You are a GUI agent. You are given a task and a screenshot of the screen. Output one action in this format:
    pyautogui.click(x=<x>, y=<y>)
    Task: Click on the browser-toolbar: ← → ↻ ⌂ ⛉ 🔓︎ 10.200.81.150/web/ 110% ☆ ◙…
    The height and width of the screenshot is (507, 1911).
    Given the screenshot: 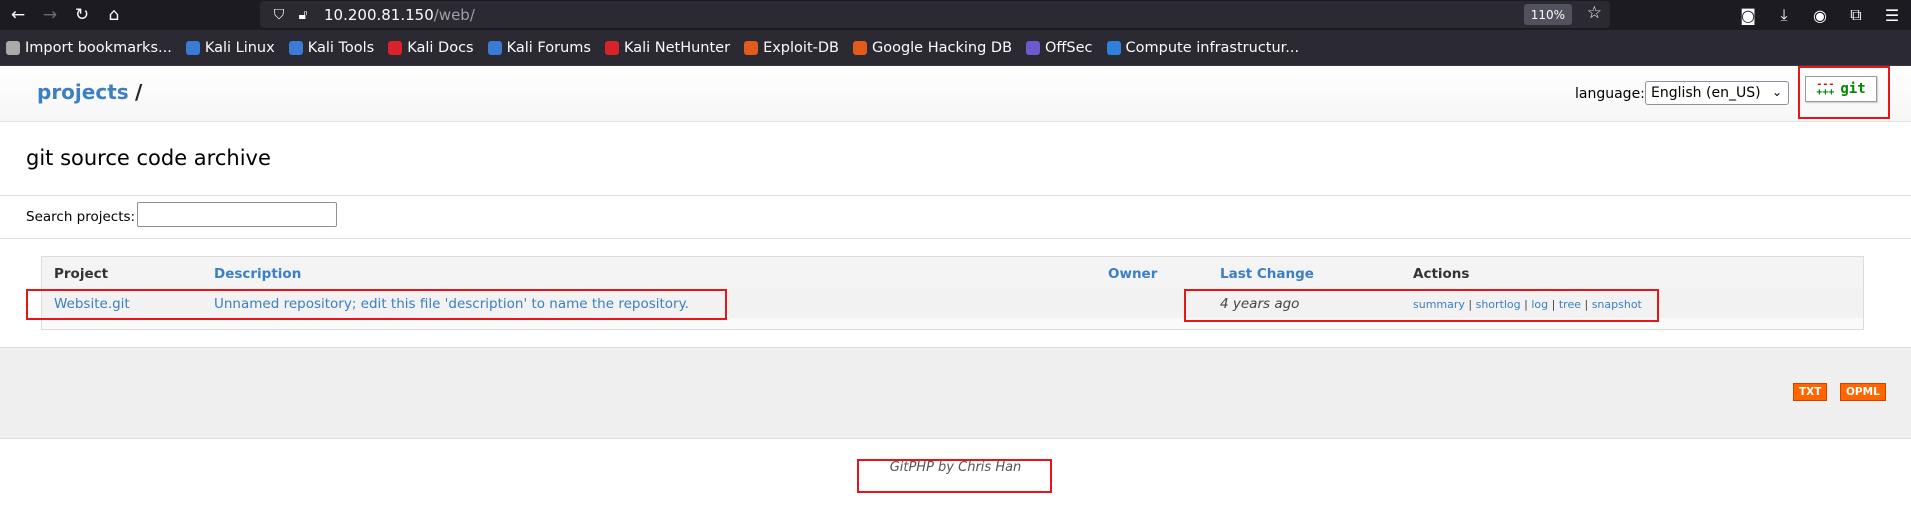 What is the action you would take?
    pyautogui.click(x=955, y=15)
    